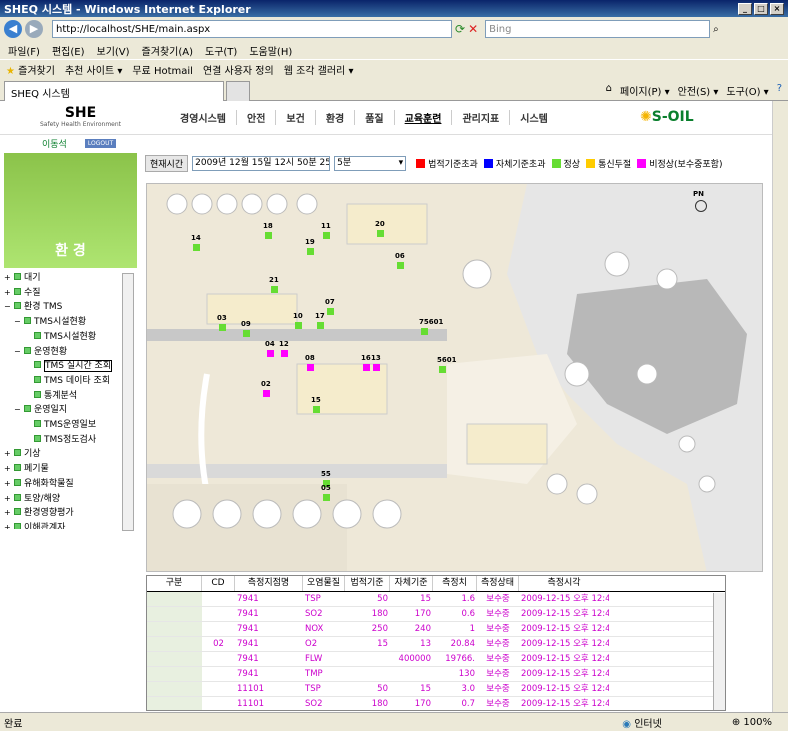 The image size is (788, 731). Describe the element at coordinates (598, 29) in the screenshot. I see `search-input: Bing` at that location.